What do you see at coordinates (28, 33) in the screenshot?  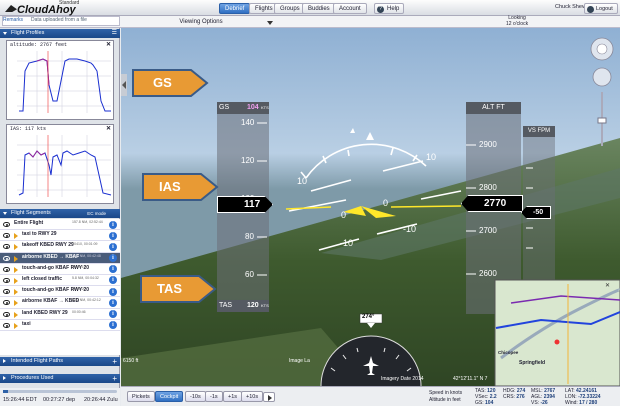 I see `flight-profiles-title: Flight Profiles` at bounding box center [28, 33].